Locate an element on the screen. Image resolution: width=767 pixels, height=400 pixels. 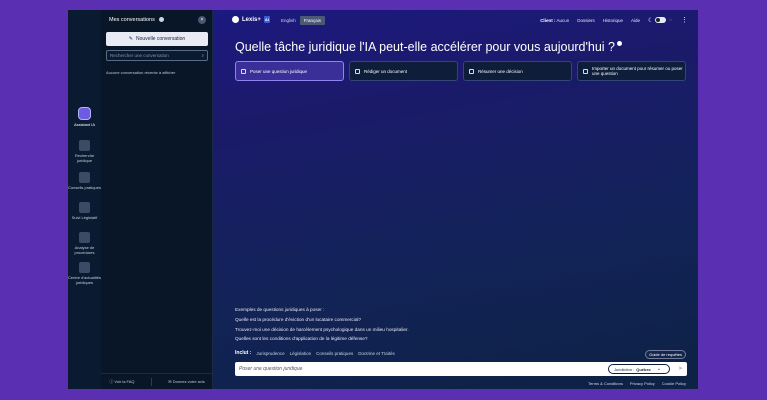
privacy-link: Privacy Policy is located at coordinates (642, 383).